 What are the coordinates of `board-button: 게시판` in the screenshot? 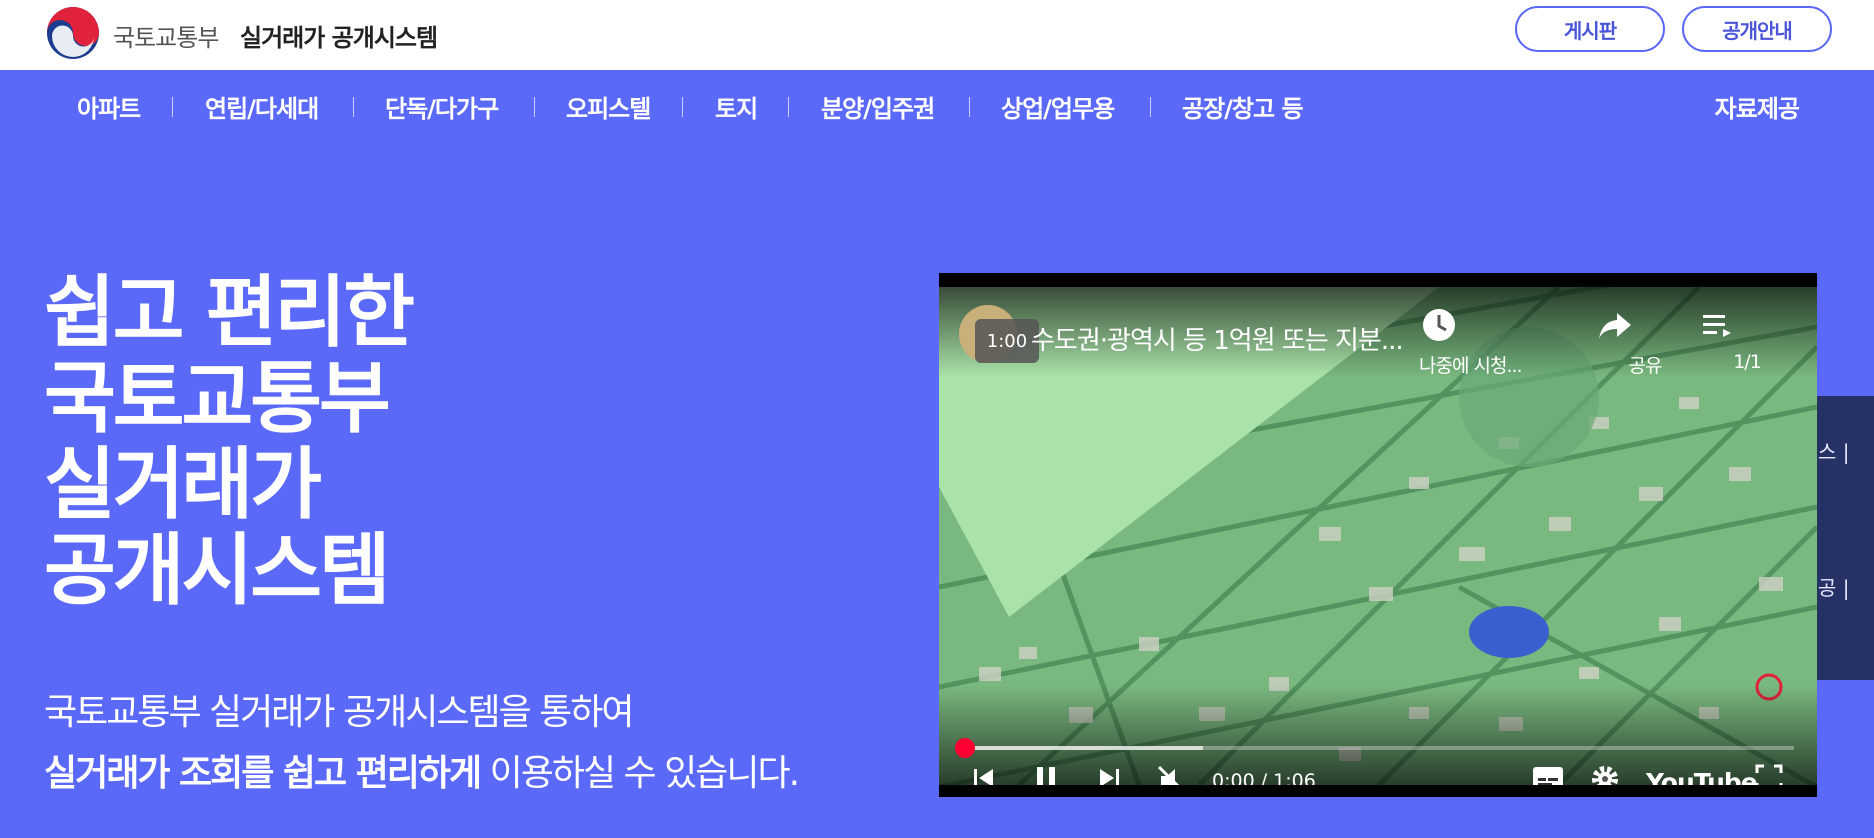 It's located at (1590, 29).